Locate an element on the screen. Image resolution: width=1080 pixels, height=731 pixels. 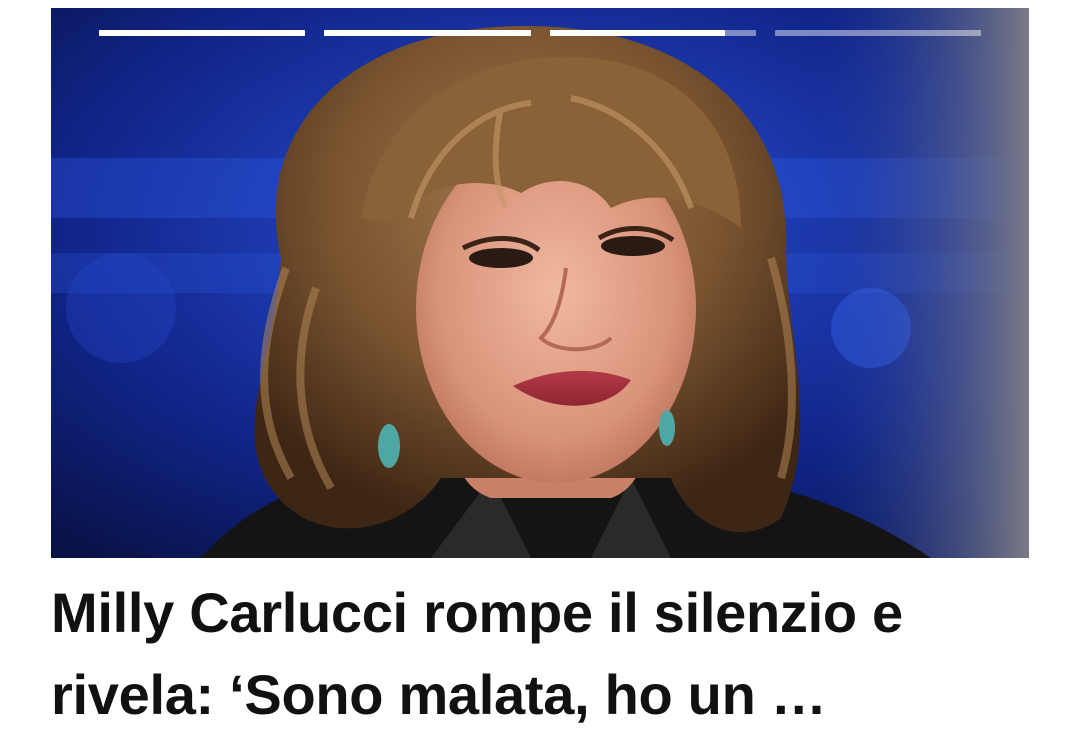
headline-line: Milly Carlucci rompe il silenzio e is located at coordinates (477, 612).